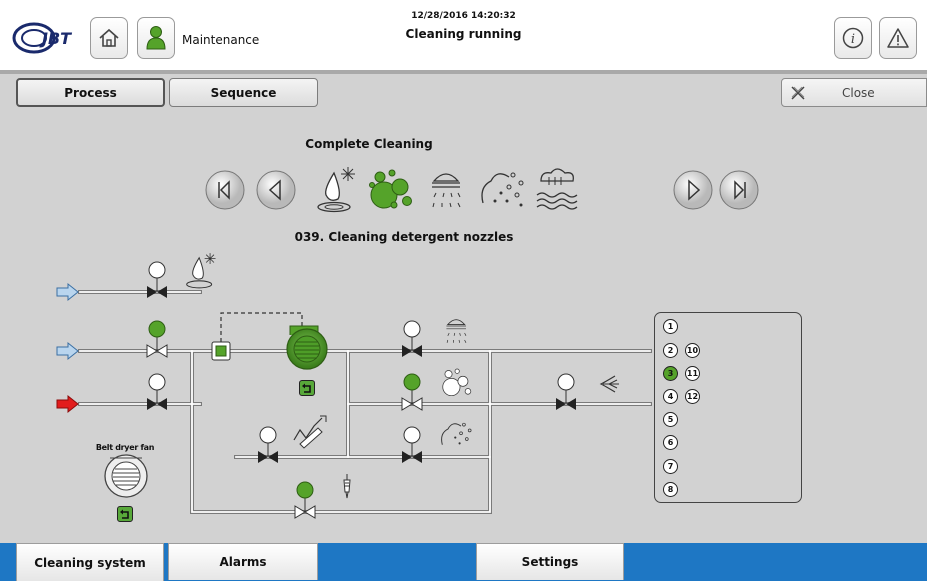 Image resolution: width=927 pixels, height=581 pixels. Describe the element at coordinates (670, 489) in the screenshot. I see `circuit-indicator: 8` at that location.